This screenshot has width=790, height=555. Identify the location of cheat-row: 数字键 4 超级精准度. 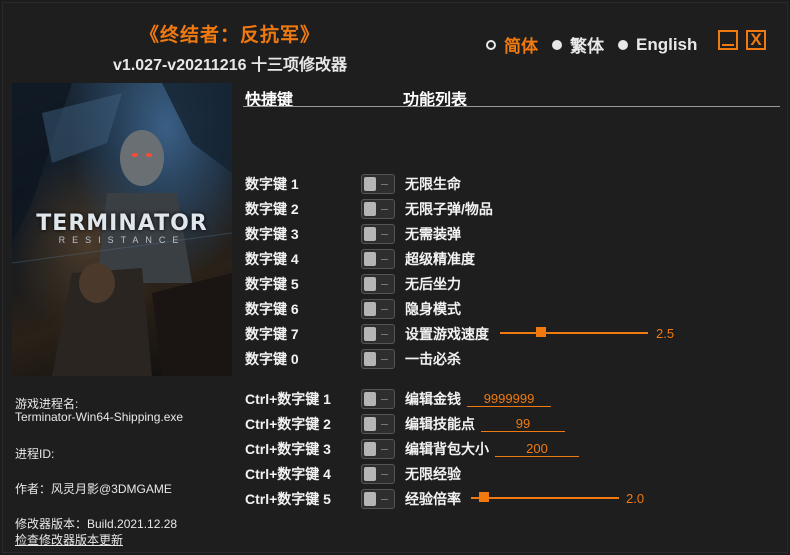
(360, 258).